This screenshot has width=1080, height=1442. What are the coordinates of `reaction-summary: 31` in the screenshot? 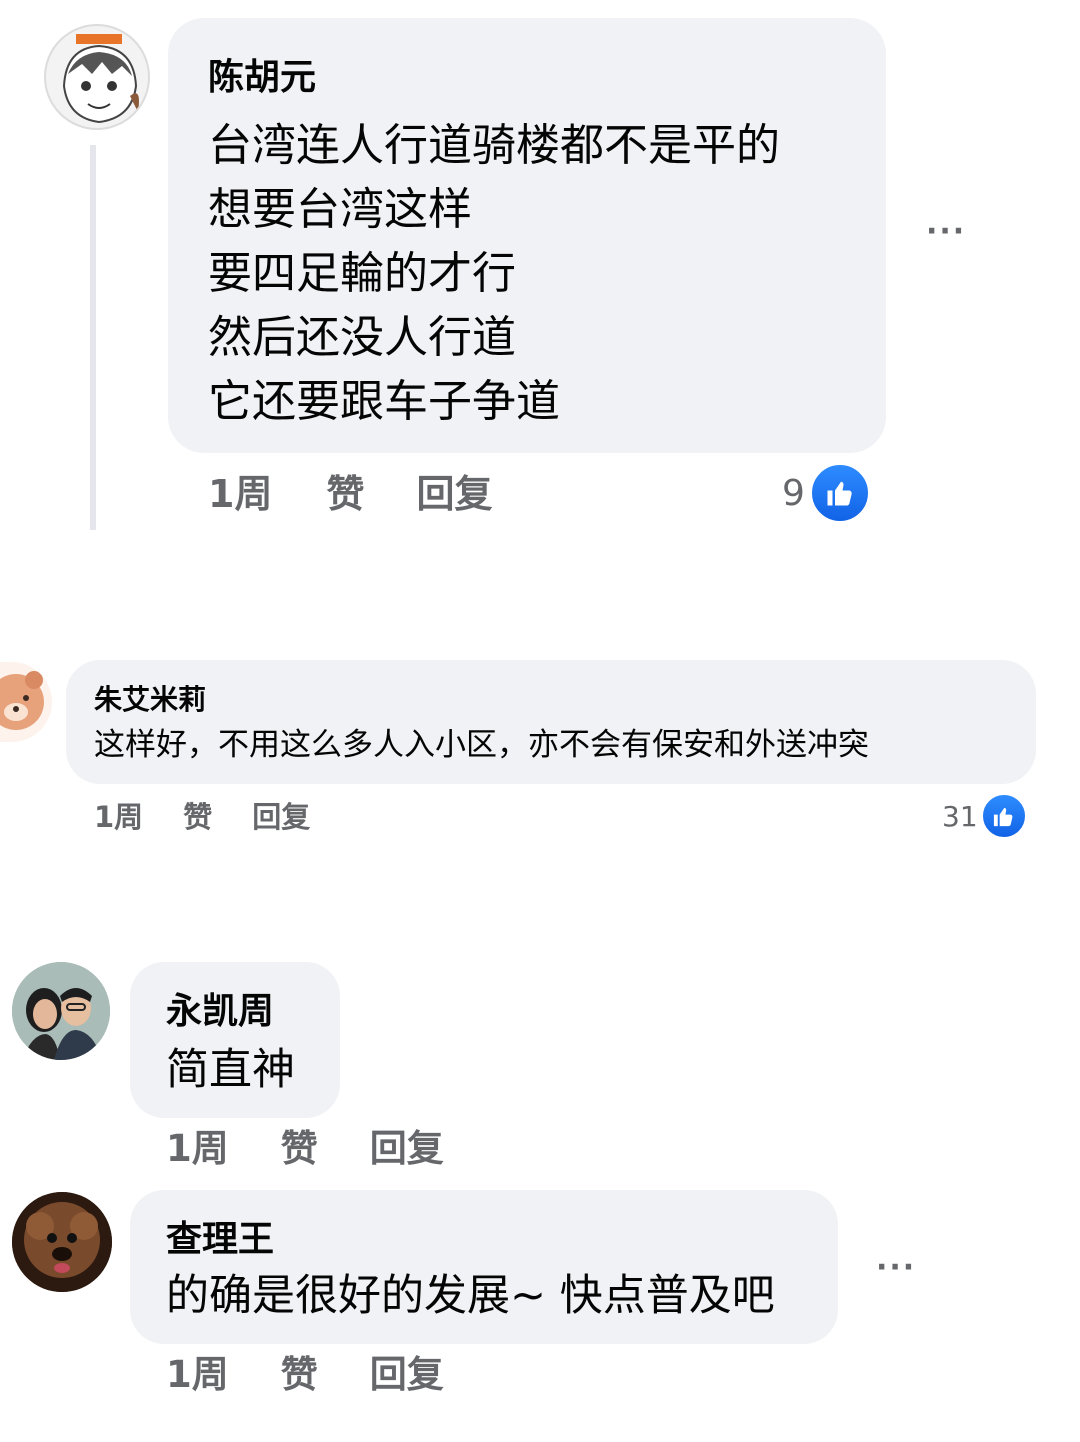 It's located at (985, 816).